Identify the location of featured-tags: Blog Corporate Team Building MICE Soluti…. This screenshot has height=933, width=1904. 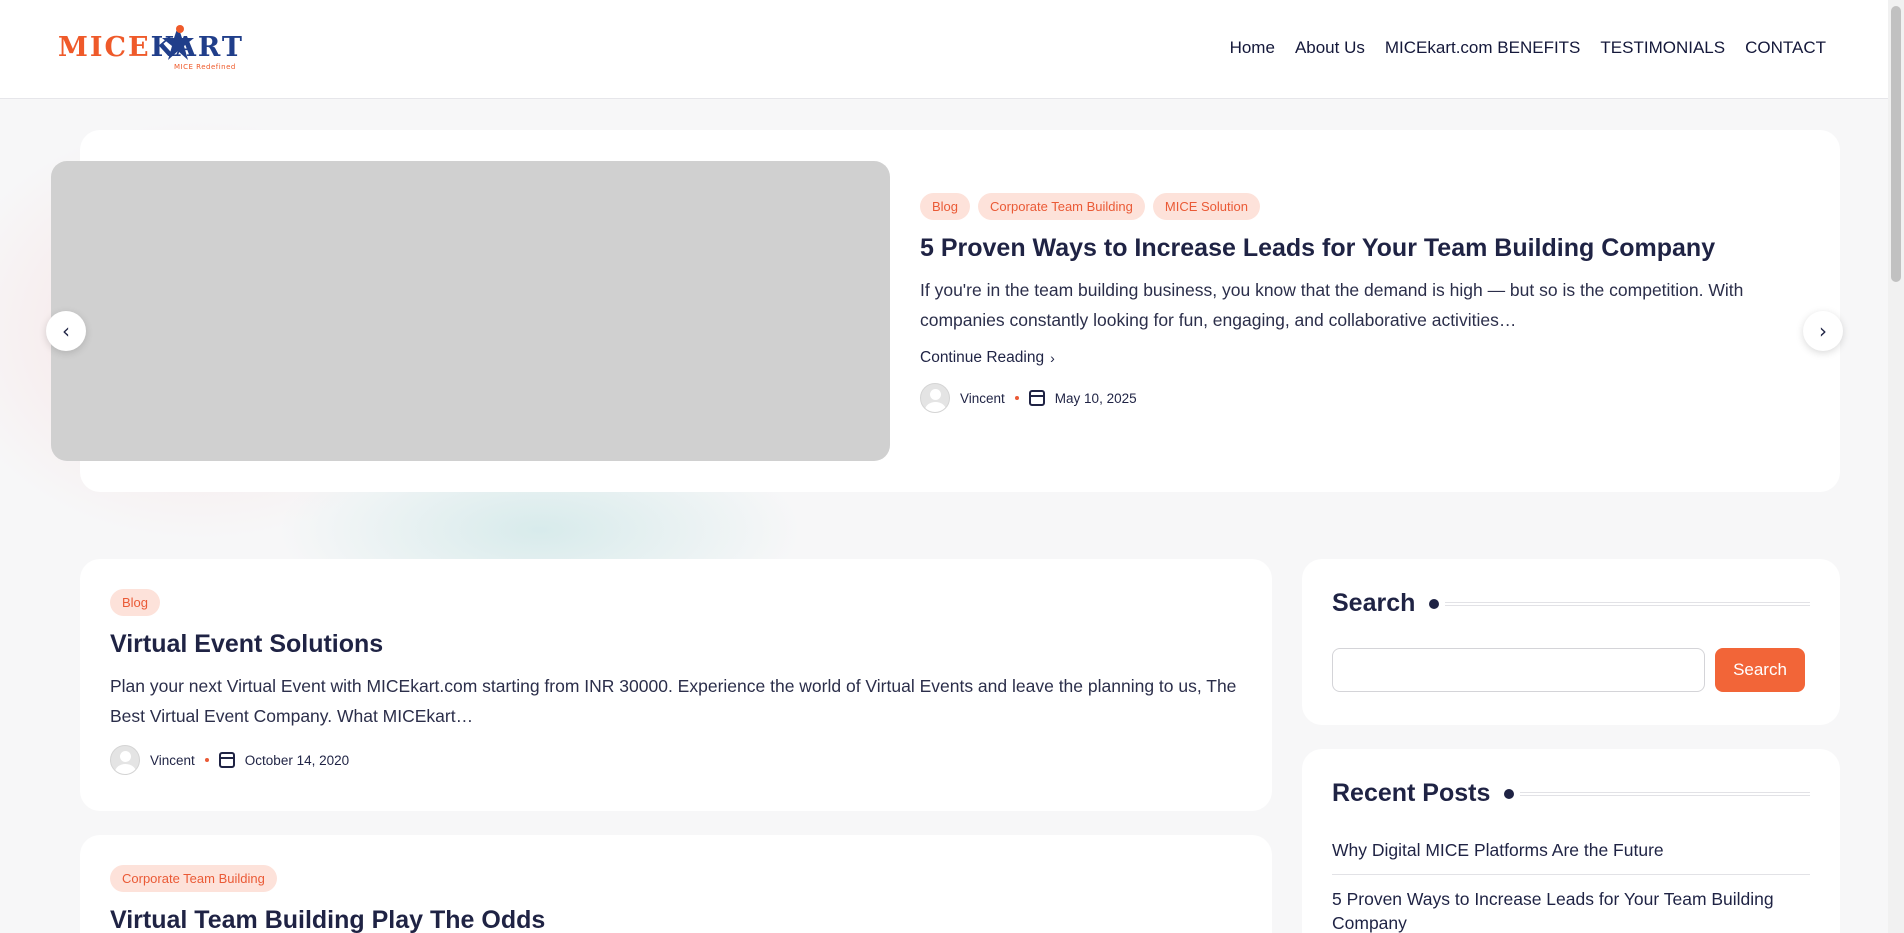
(1360, 206).